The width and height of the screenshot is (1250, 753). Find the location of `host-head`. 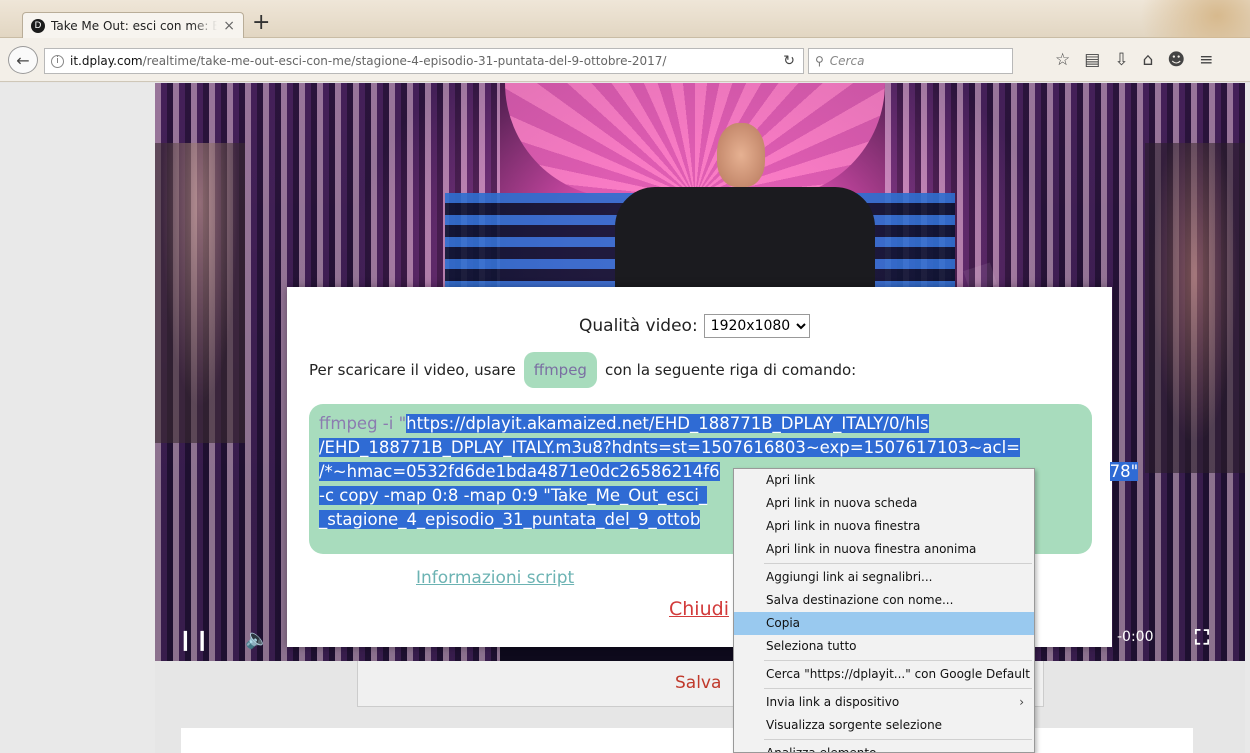

host-head is located at coordinates (741, 155).